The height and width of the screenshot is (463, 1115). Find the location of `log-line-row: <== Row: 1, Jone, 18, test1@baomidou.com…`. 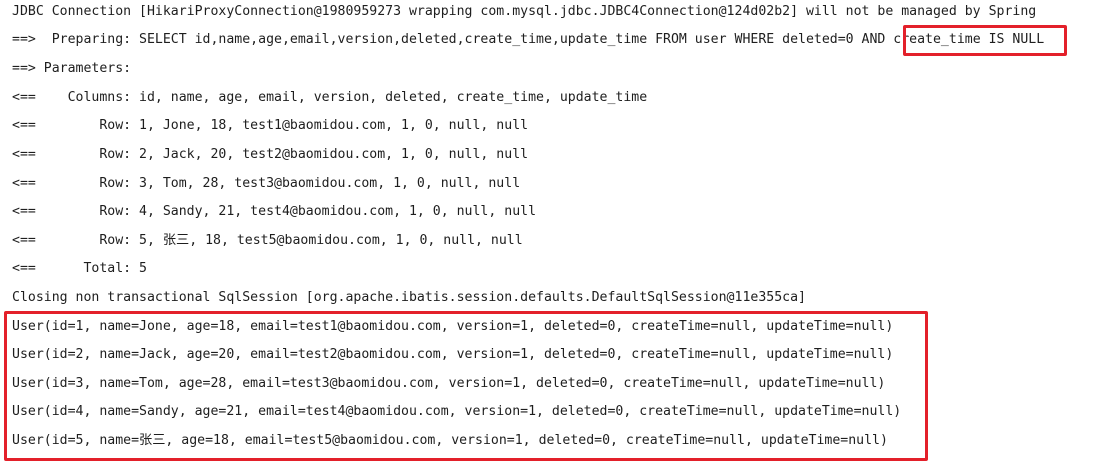

log-line-row: <== Row: 1, Jone, 18, test1@baomidou.com… is located at coordinates (270, 125).